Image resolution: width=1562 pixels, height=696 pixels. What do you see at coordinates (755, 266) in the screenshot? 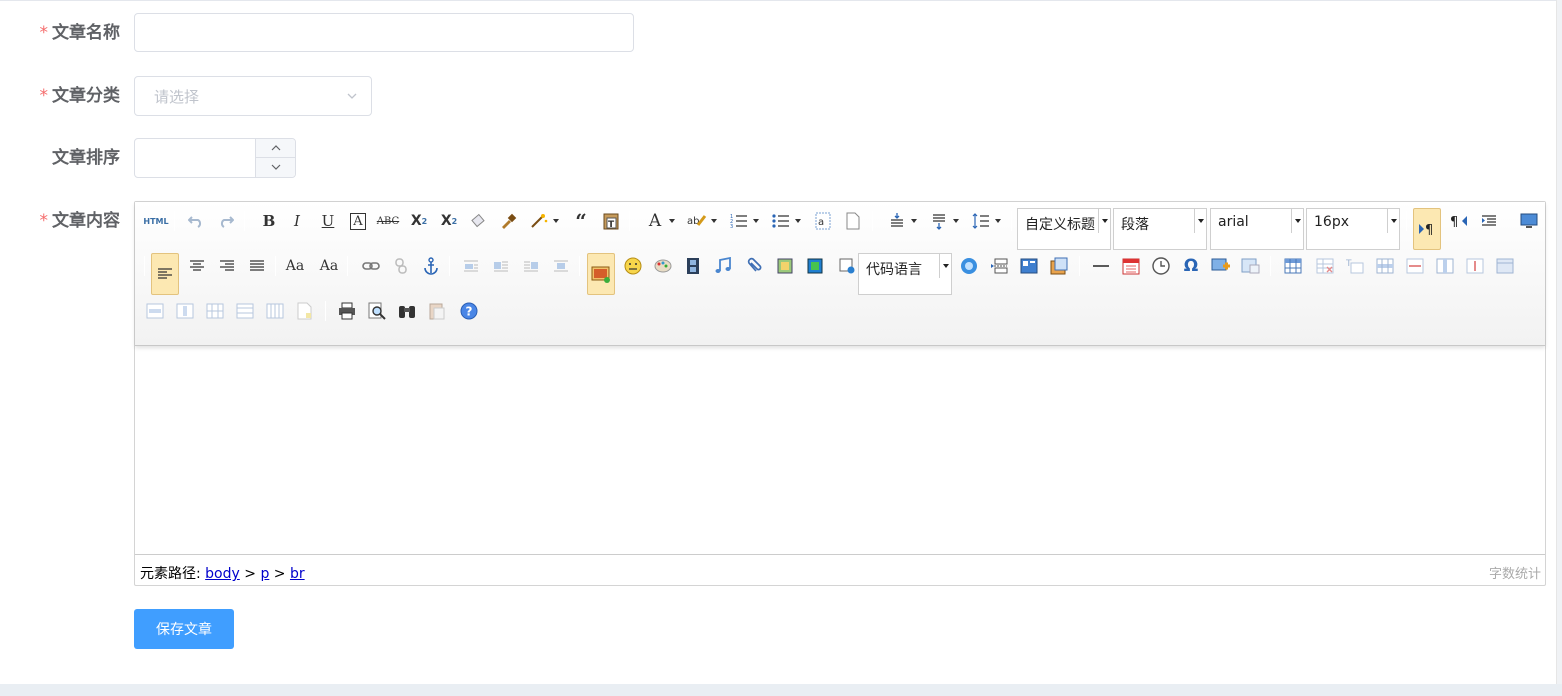
I see `attachment-icon` at bounding box center [755, 266].